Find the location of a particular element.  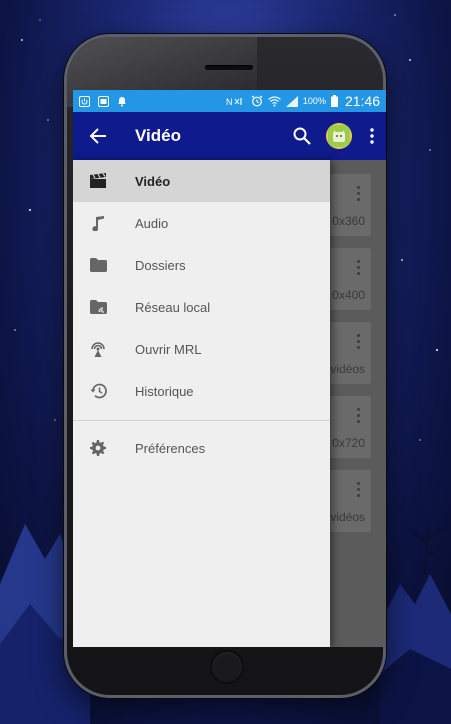

more-options-button is located at coordinates (372, 136).